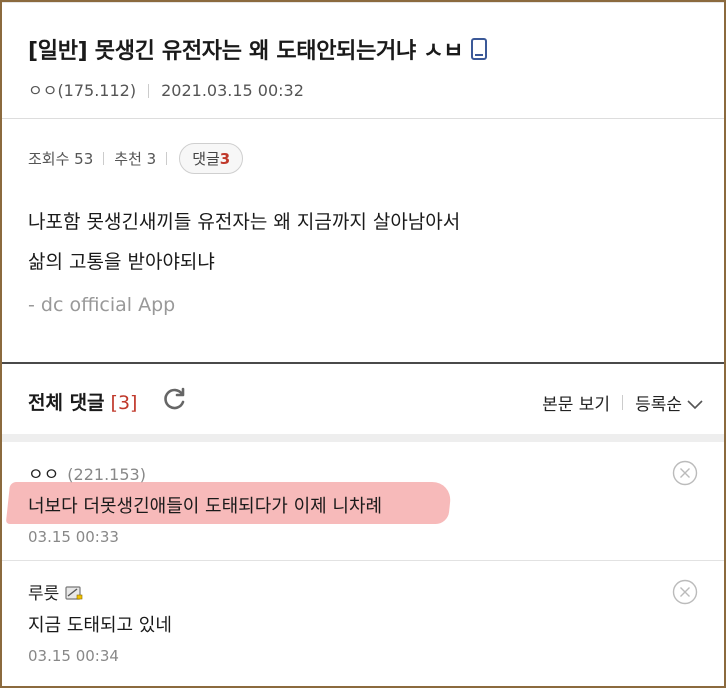  What do you see at coordinates (225, 159) in the screenshot?
I see `comment-pill-count: 3` at bounding box center [225, 159].